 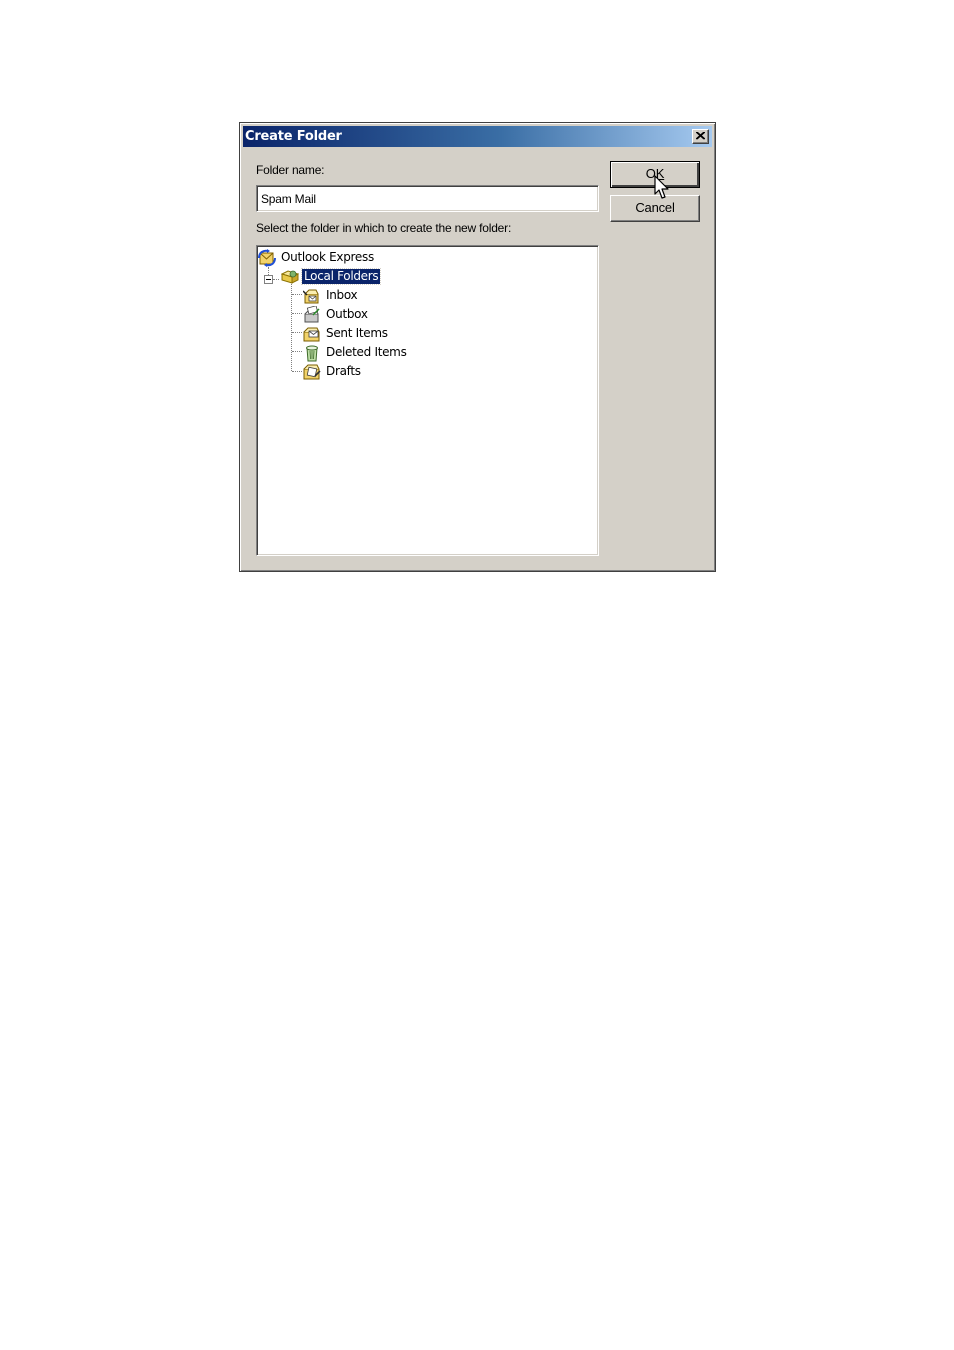 I want to click on tree-node-label: Local Folders, so click(x=341, y=276).